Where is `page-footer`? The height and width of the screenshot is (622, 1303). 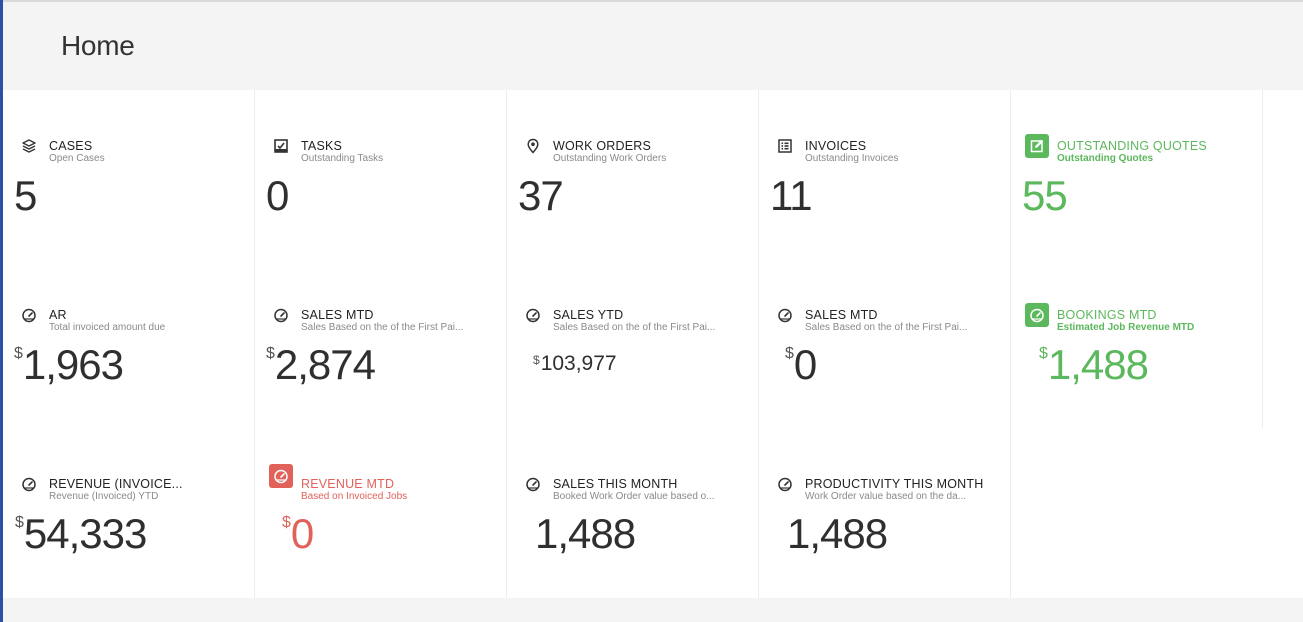 page-footer is located at coordinates (653, 610).